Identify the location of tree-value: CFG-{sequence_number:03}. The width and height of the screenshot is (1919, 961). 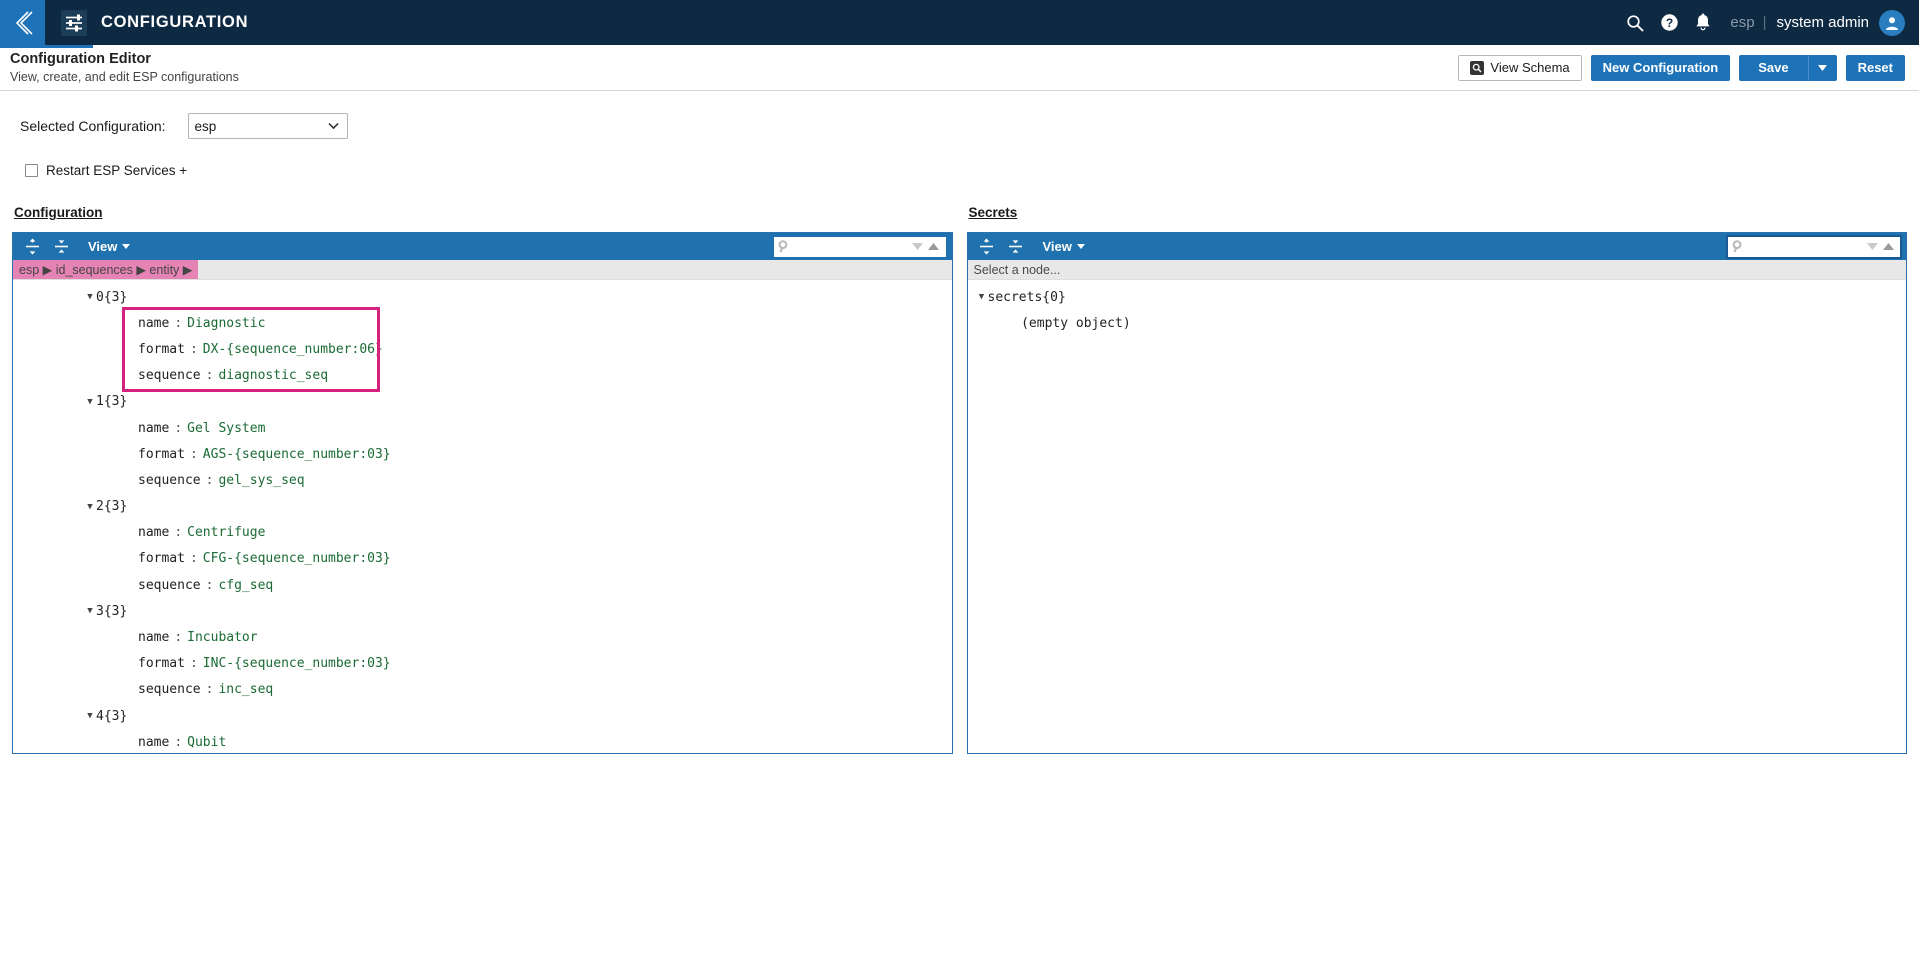
(297, 558).